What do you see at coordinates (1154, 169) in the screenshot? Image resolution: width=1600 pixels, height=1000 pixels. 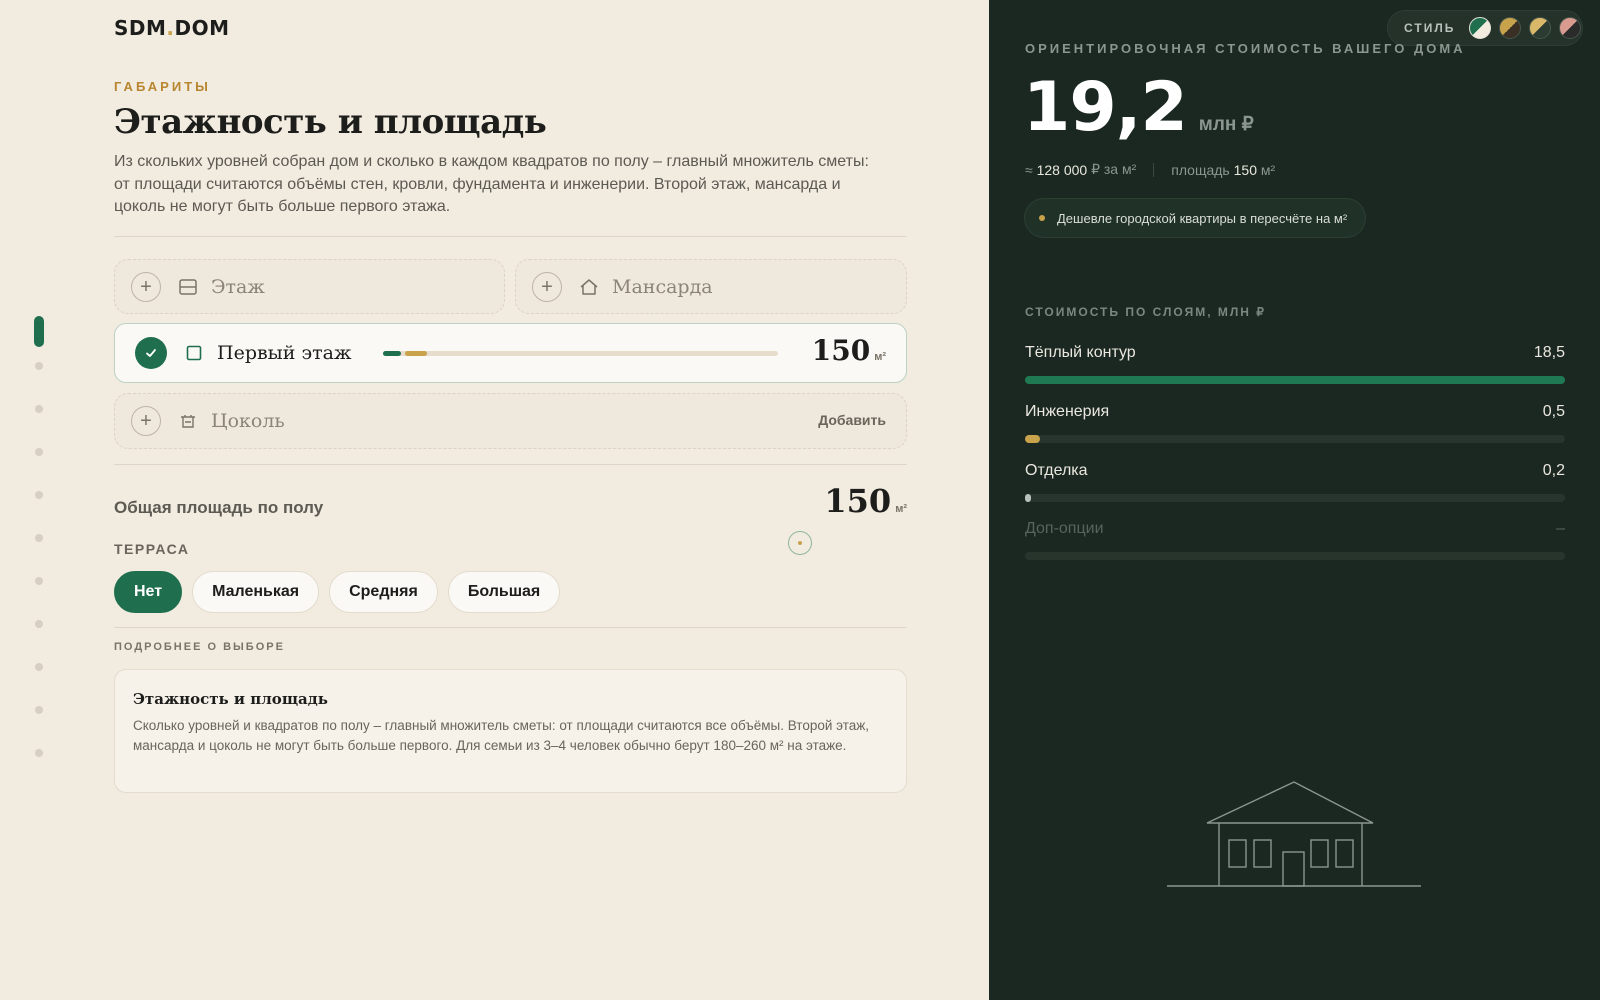 I see `separator` at bounding box center [1154, 169].